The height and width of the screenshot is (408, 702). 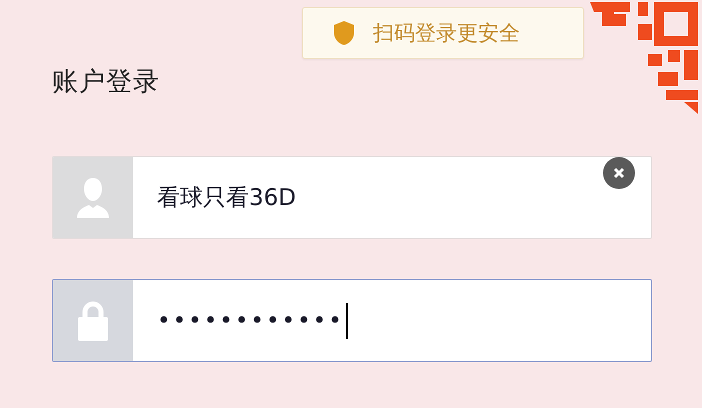 I want to click on username-value: 看球只看36D, so click(x=226, y=198).